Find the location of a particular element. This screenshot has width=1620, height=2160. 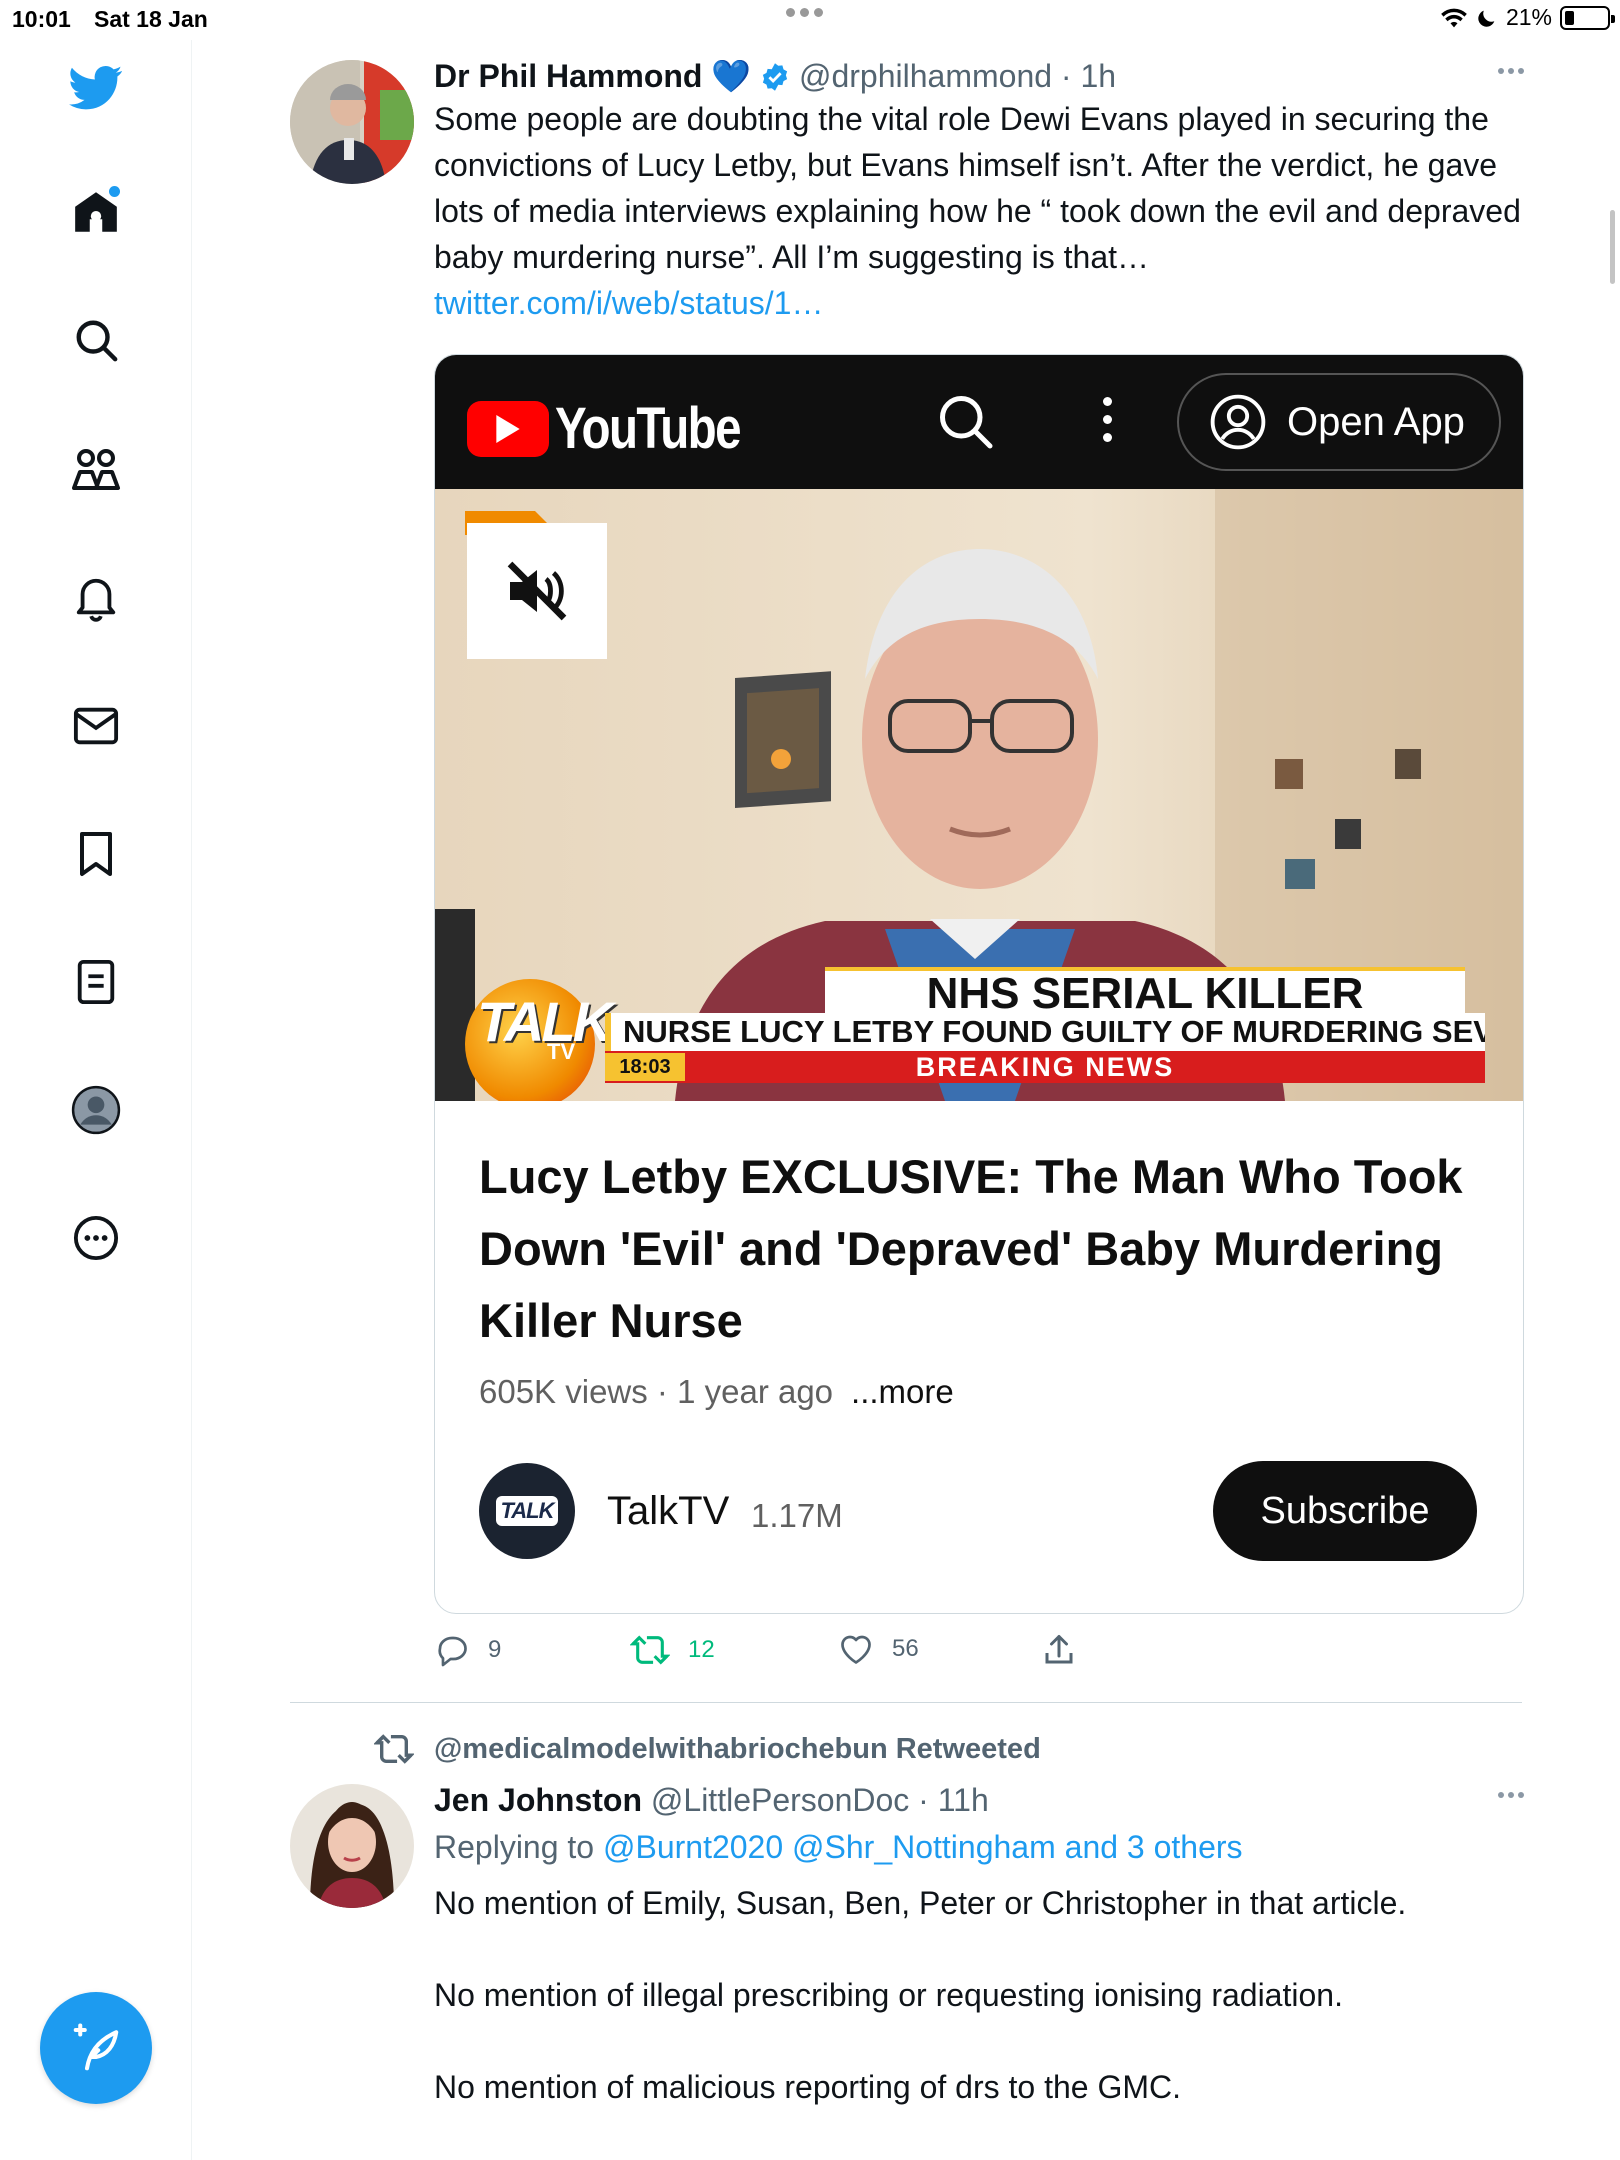

communities-icon is located at coordinates (96, 469).